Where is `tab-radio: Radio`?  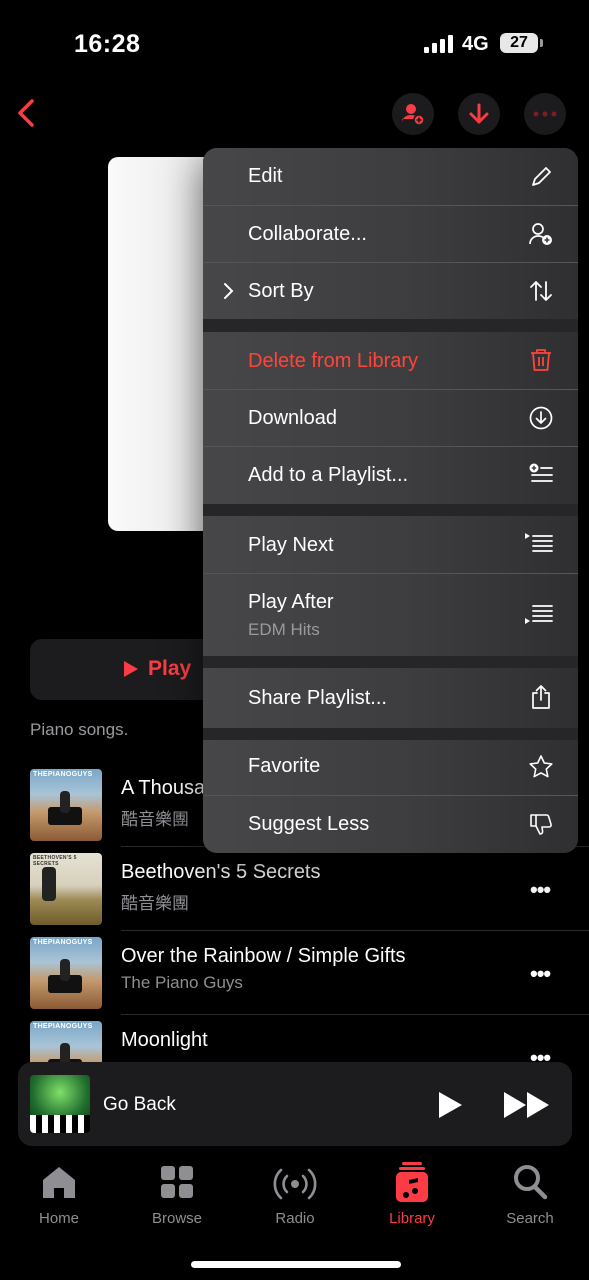 tab-radio: Radio is located at coordinates (295, 1195).